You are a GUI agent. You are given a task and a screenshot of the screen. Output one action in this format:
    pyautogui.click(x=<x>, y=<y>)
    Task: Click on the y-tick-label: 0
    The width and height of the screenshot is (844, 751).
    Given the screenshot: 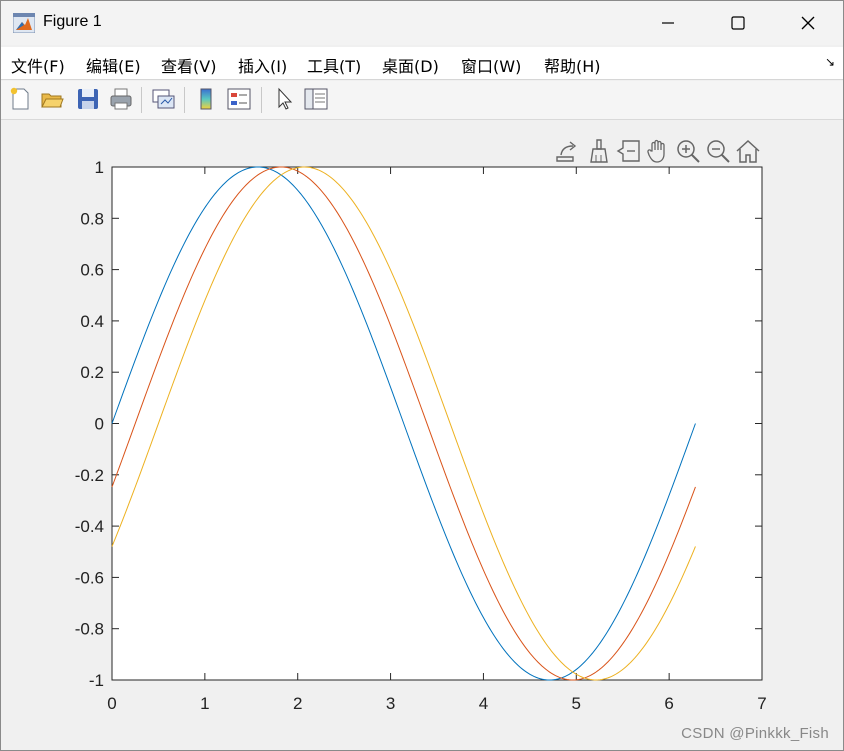 What is the action you would take?
    pyautogui.click(x=99, y=424)
    